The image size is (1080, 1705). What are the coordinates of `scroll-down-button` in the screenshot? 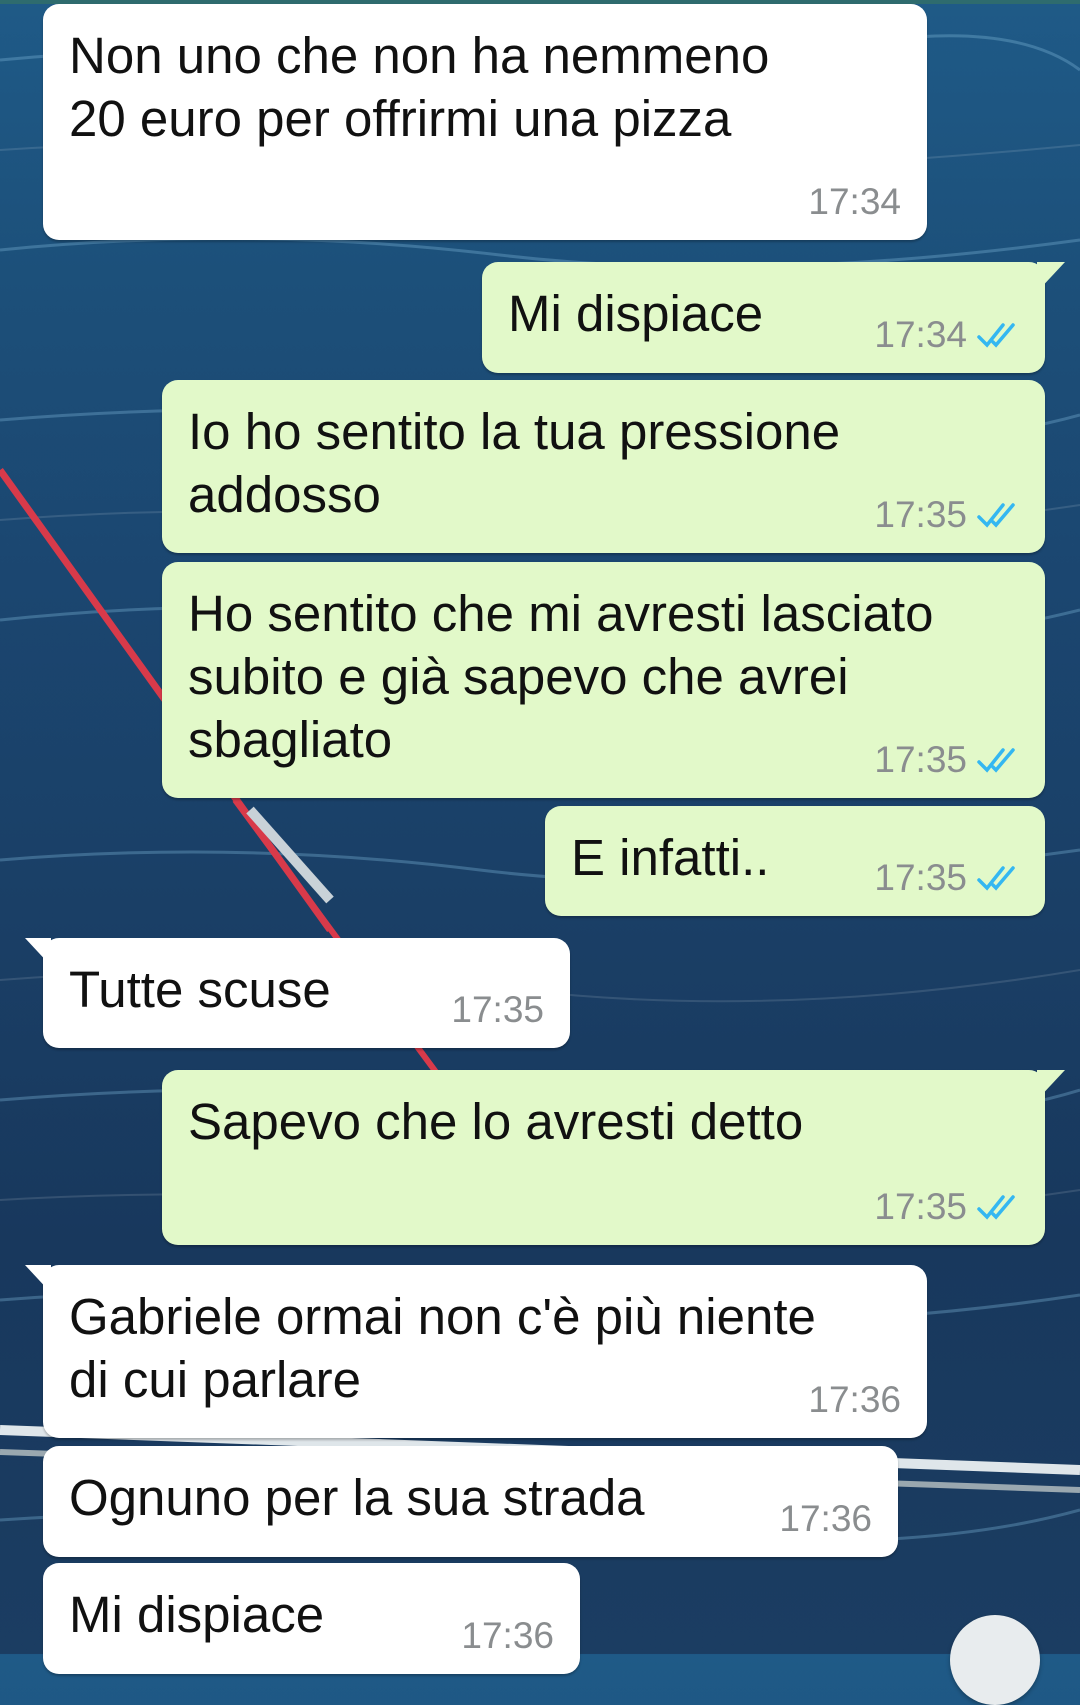 It's located at (995, 1660).